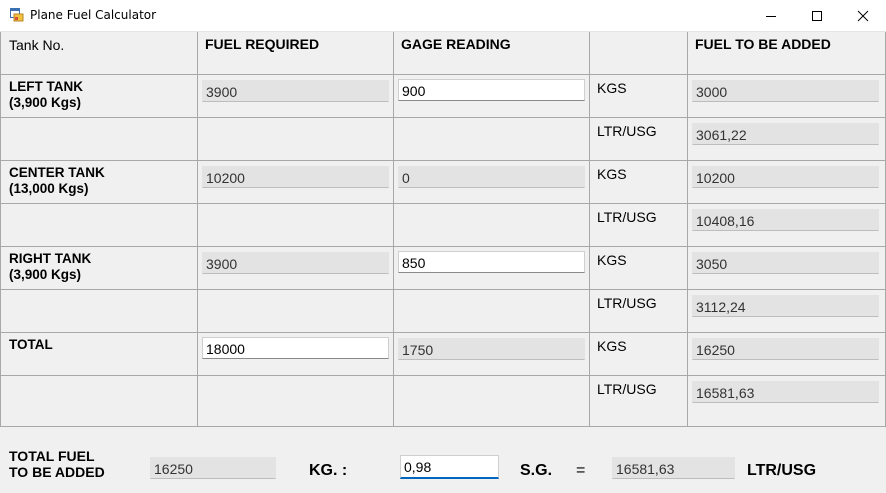  Describe the element at coordinates (456, 44) in the screenshot. I see `header-gage-reading: GAGE READING` at that location.